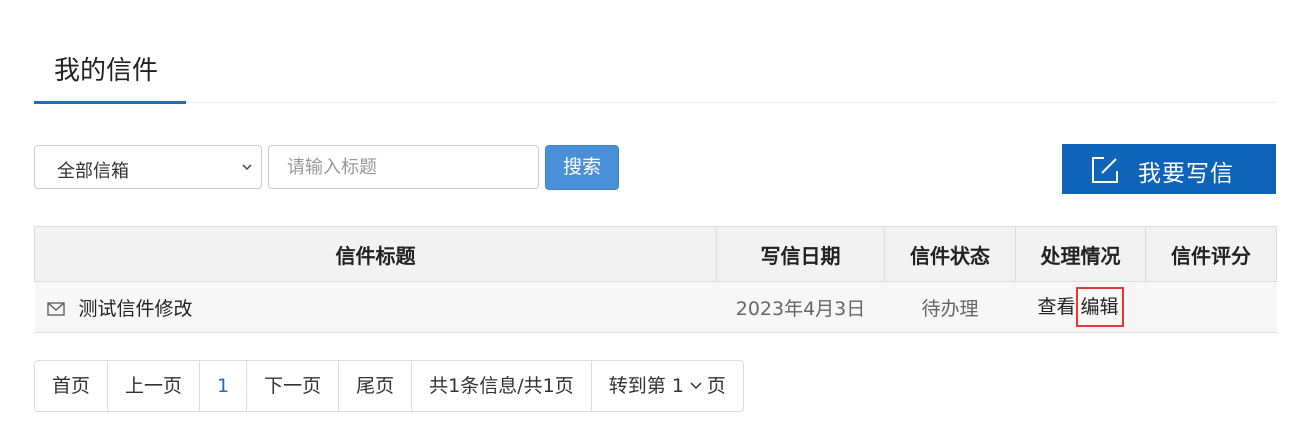  I want to click on column-header-handling: 处理情况, so click(1080, 254).